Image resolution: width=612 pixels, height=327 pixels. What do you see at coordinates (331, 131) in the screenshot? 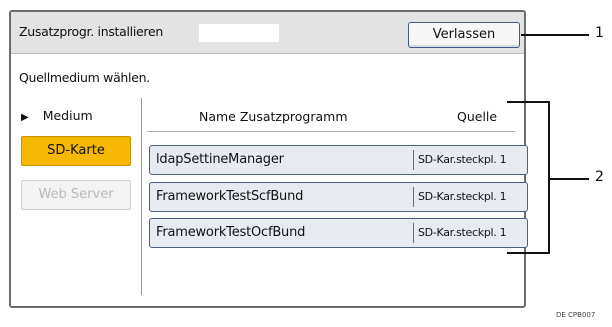
I see `header-divider` at bounding box center [331, 131].